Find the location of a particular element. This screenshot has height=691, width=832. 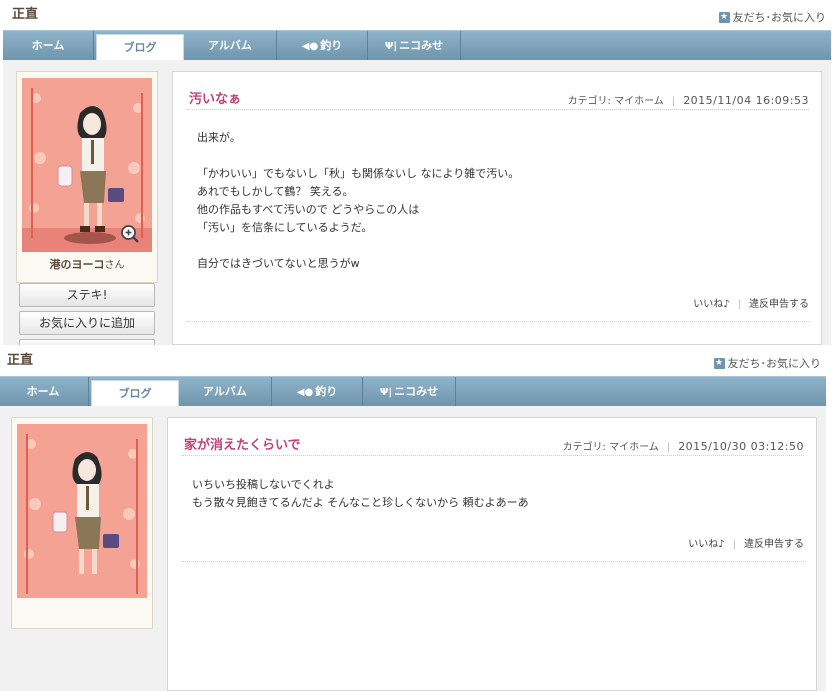

profile-card is located at coordinates (82, 523).